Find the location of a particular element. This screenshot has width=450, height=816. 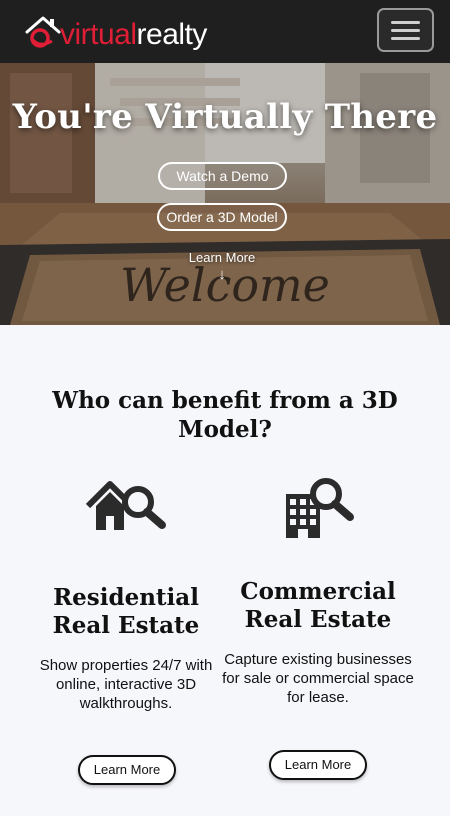

commercial-title: Commercial Real Estate is located at coordinates (318, 605).